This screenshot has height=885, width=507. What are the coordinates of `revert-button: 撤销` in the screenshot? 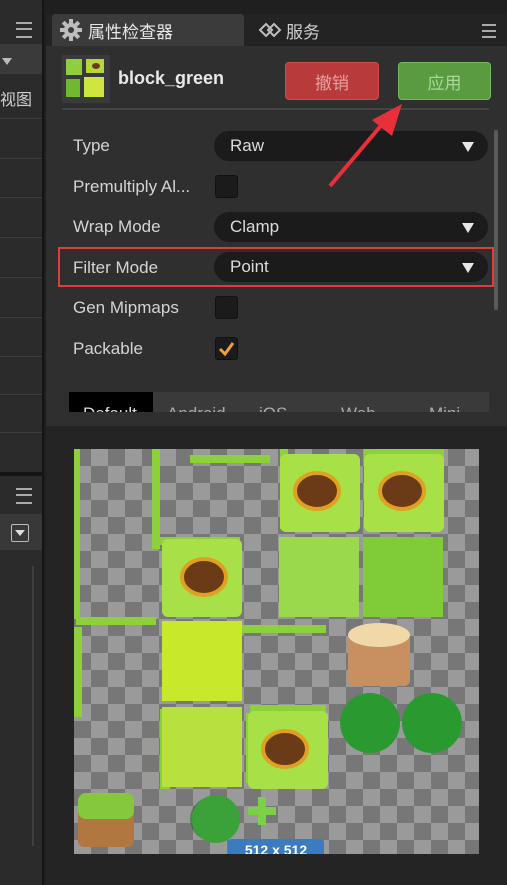 It's located at (332, 81).